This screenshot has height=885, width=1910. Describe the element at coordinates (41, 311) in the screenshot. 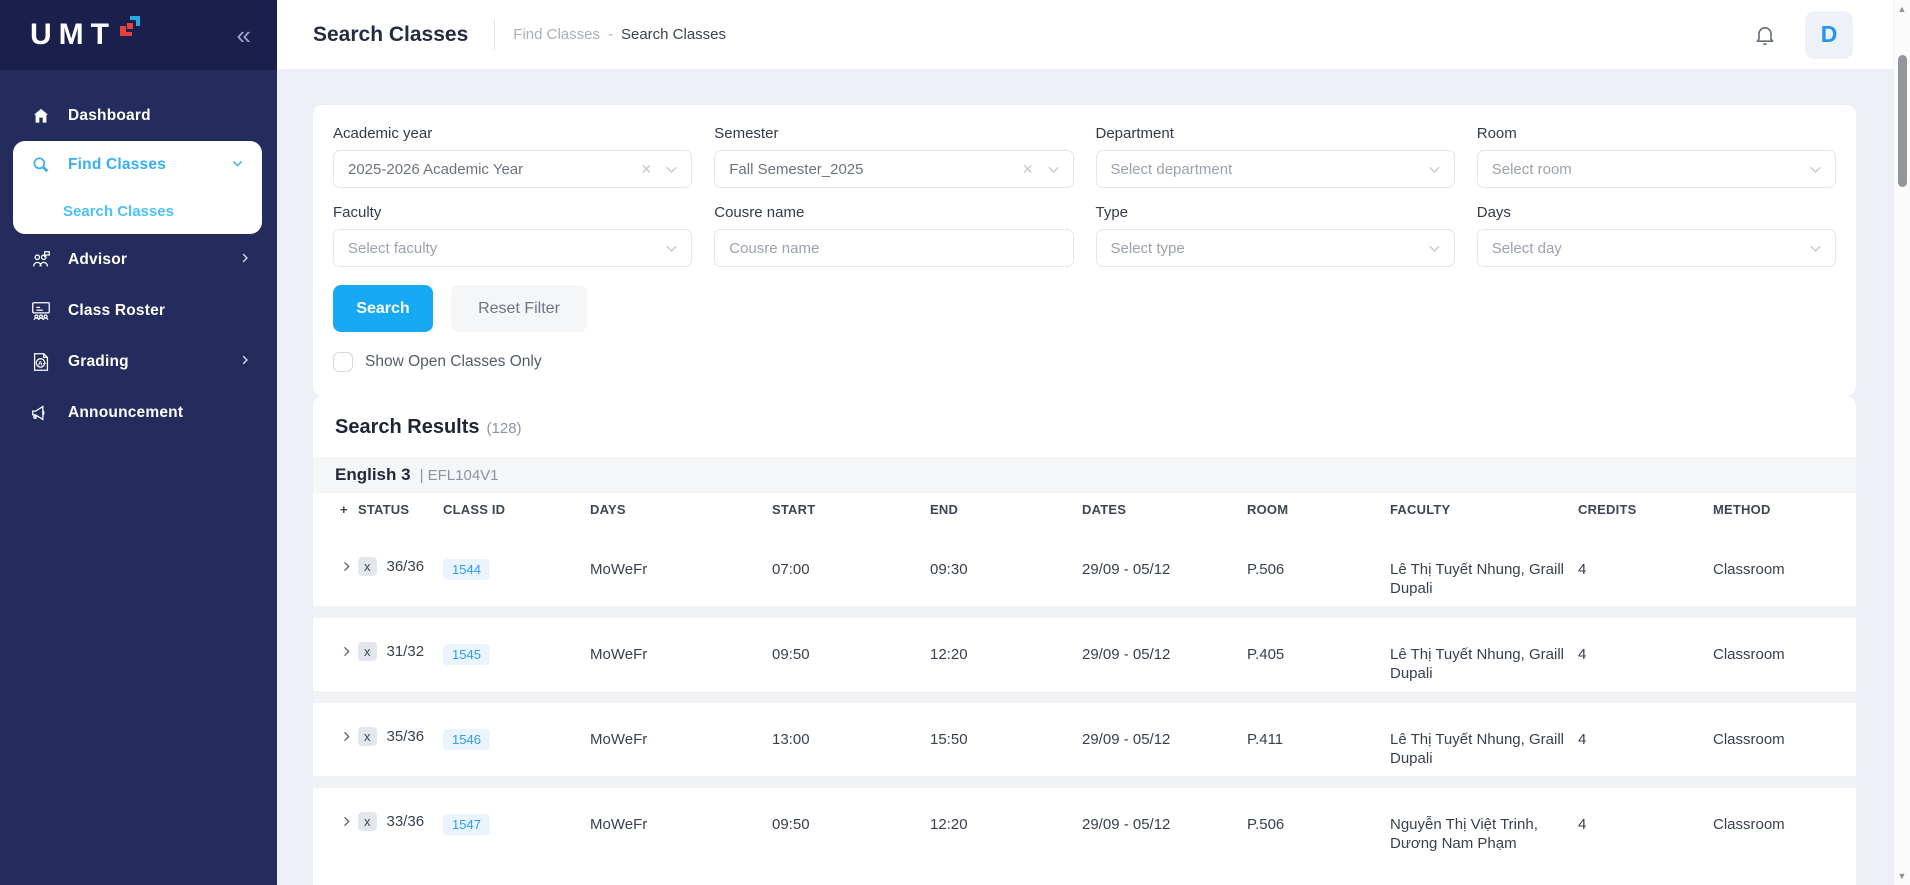

I see `class-roster-icon` at that location.